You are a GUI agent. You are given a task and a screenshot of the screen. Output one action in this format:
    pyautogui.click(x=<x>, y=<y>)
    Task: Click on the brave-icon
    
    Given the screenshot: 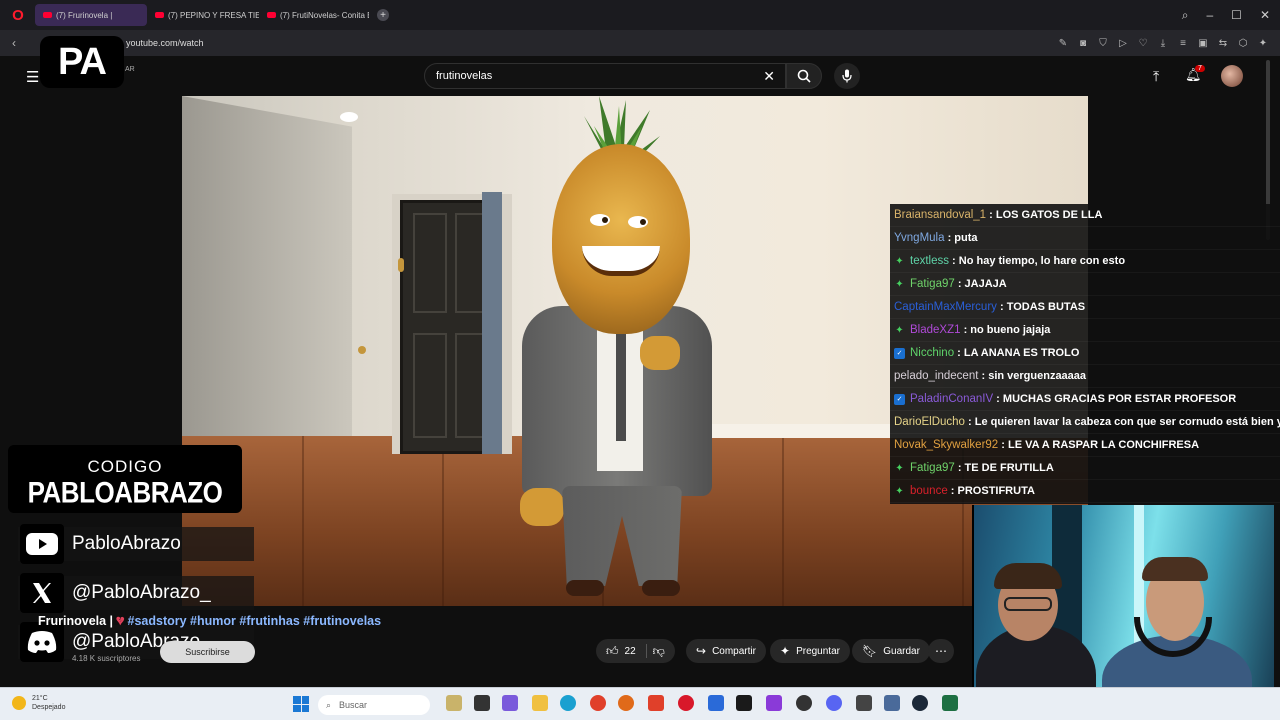 What is the action you would take?
    pyautogui.click(x=656, y=703)
    